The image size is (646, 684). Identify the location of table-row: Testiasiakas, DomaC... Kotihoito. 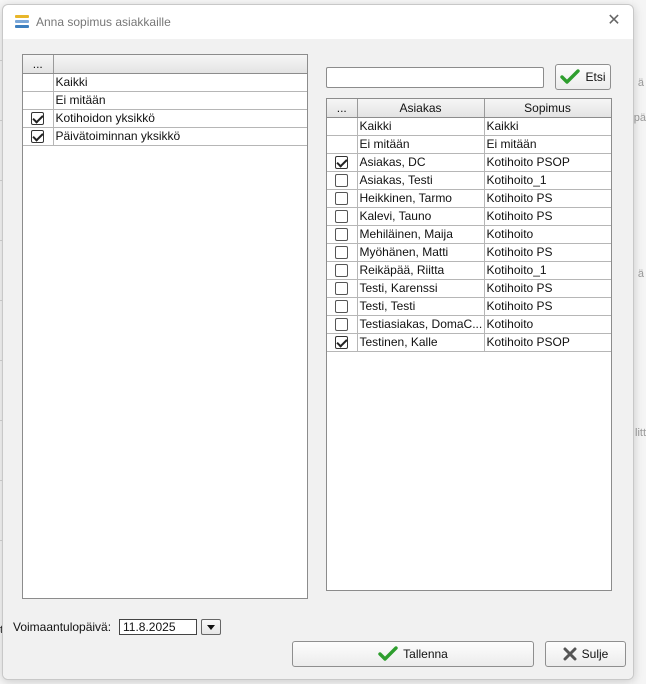
(469, 324).